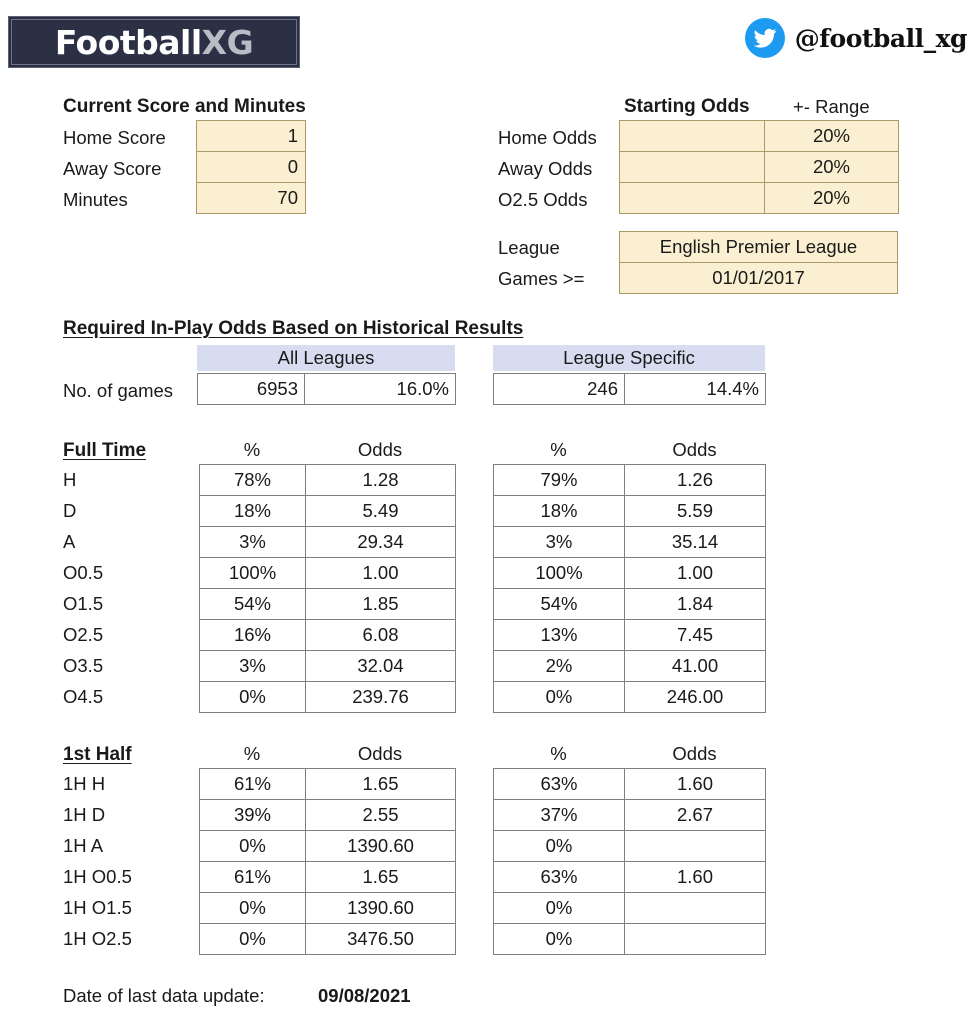  Describe the element at coordinates (692, 198) in the screenshot. I see `o25-odds-input` at that location.